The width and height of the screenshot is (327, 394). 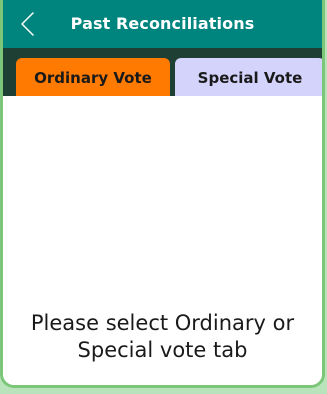 What do you see at coordinates (248, 77) in the screenshot?
I see `tab-special-vote: Special Vote` at bounding box center [248, 77].